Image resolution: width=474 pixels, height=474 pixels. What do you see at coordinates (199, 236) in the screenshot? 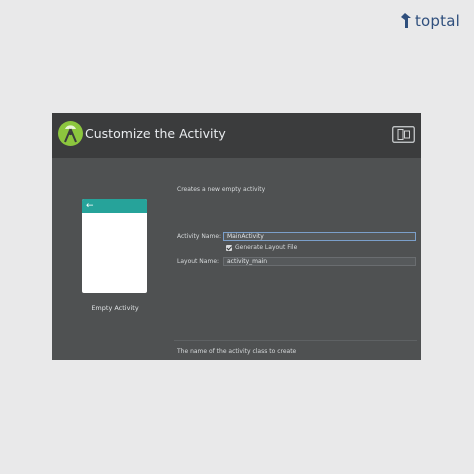
I see `activity-name-label: Activity Name:` at bounding box center [199, 236].